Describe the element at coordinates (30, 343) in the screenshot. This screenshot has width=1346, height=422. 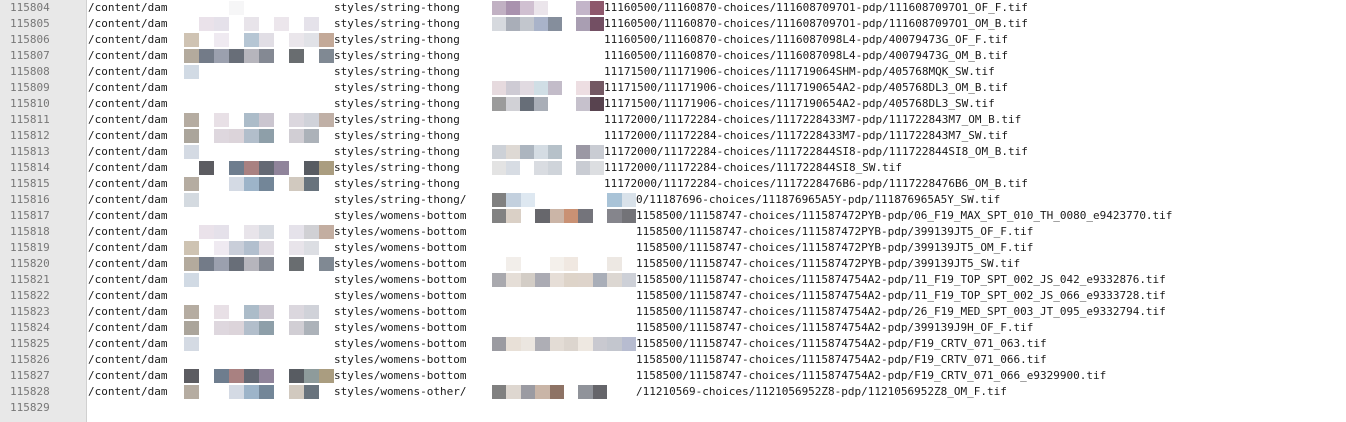
I see `line-number: 115825` at that location.